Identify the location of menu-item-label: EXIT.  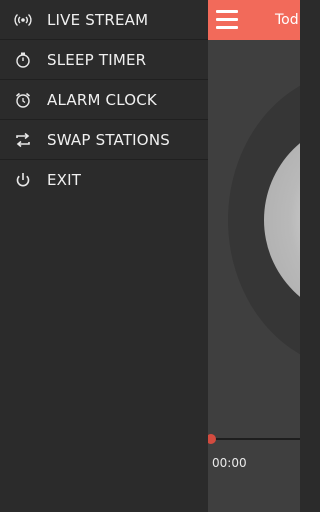
(64, 179).